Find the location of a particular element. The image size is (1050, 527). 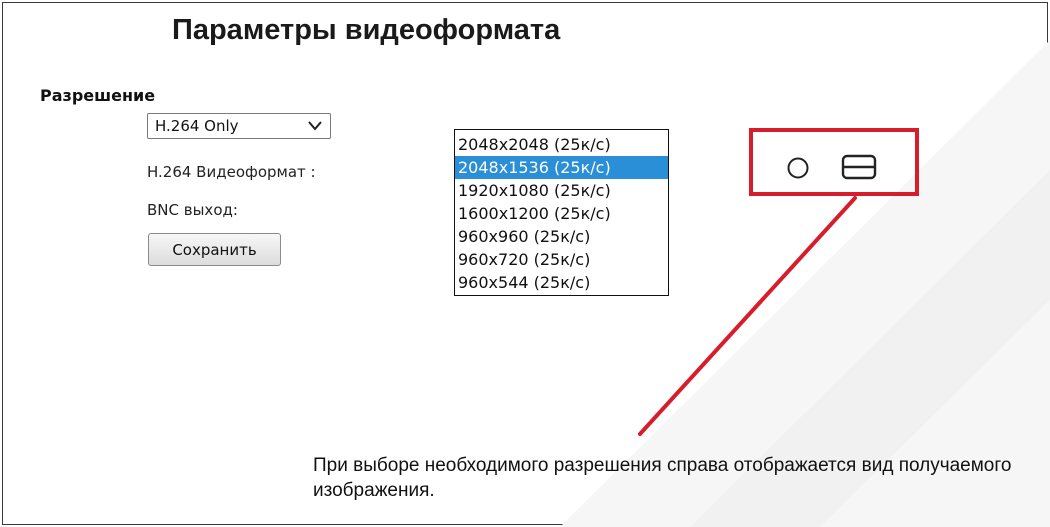

resolution-option: 960x960 (25к/с) is located at coordinates (561, 236).